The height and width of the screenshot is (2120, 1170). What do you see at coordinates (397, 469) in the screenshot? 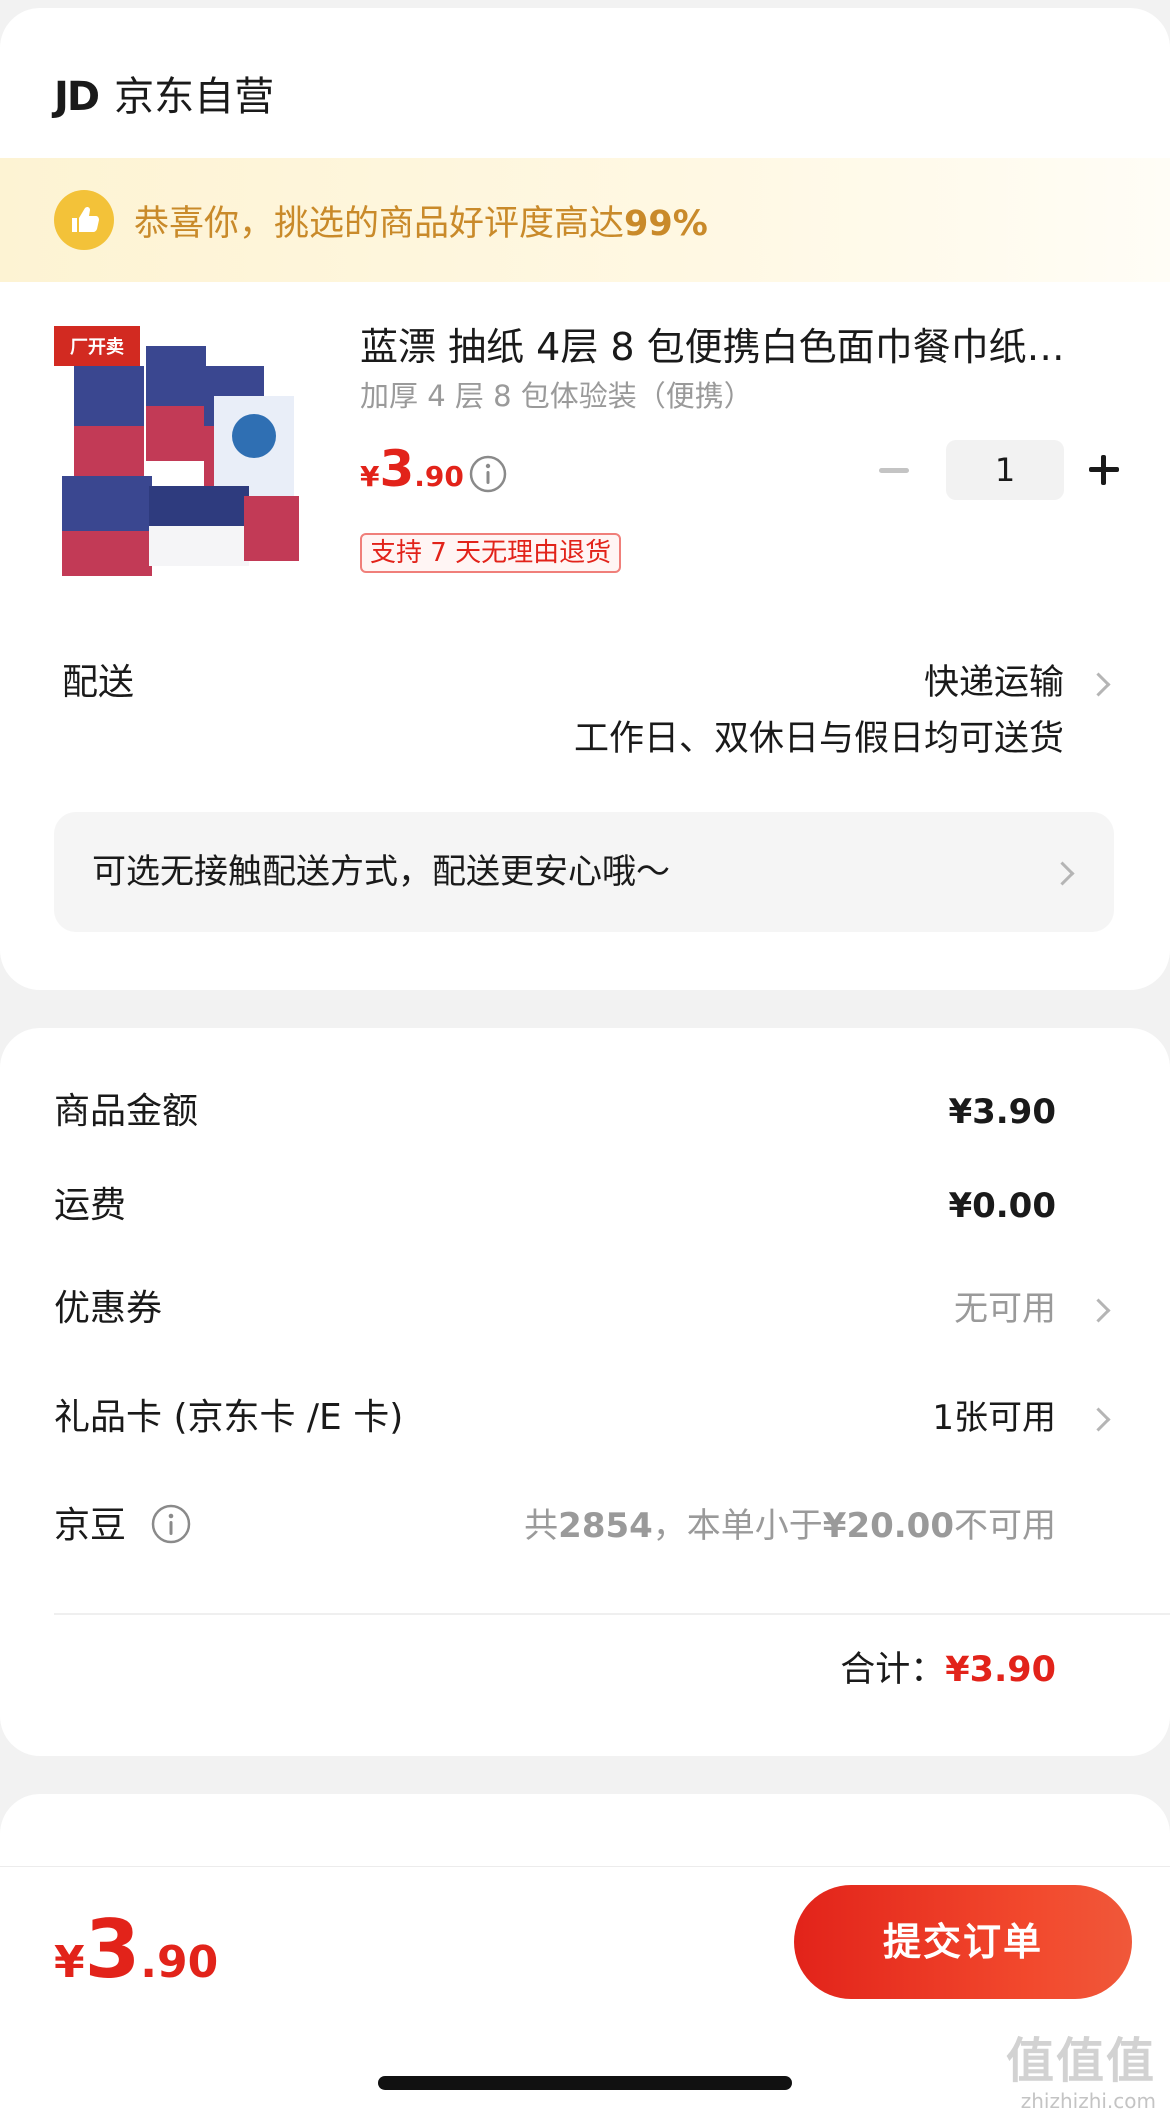
I see `product-price-int: 3` at bounding box center [397, 469].